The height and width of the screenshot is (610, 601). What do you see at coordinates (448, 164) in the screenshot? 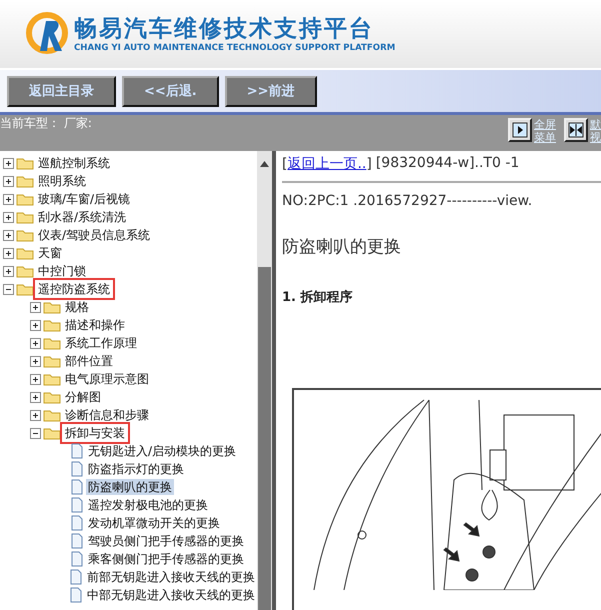
I see `document-reference: [98320944-w]..T0 -1` at bounding box center [448, 164].